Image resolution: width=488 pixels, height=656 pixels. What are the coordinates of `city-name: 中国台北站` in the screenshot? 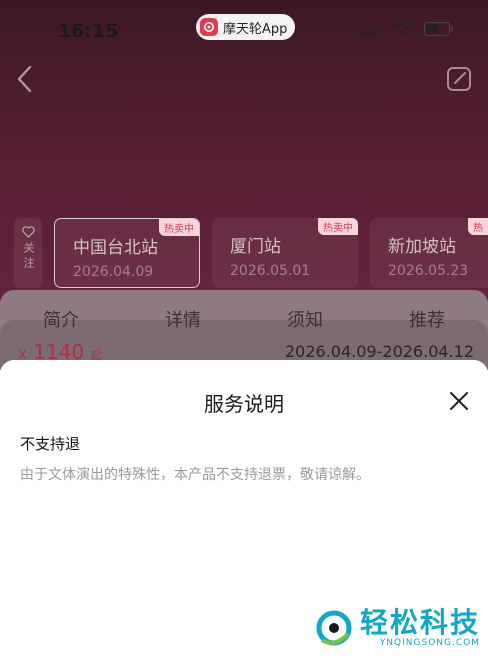 It's located at (115, 248).